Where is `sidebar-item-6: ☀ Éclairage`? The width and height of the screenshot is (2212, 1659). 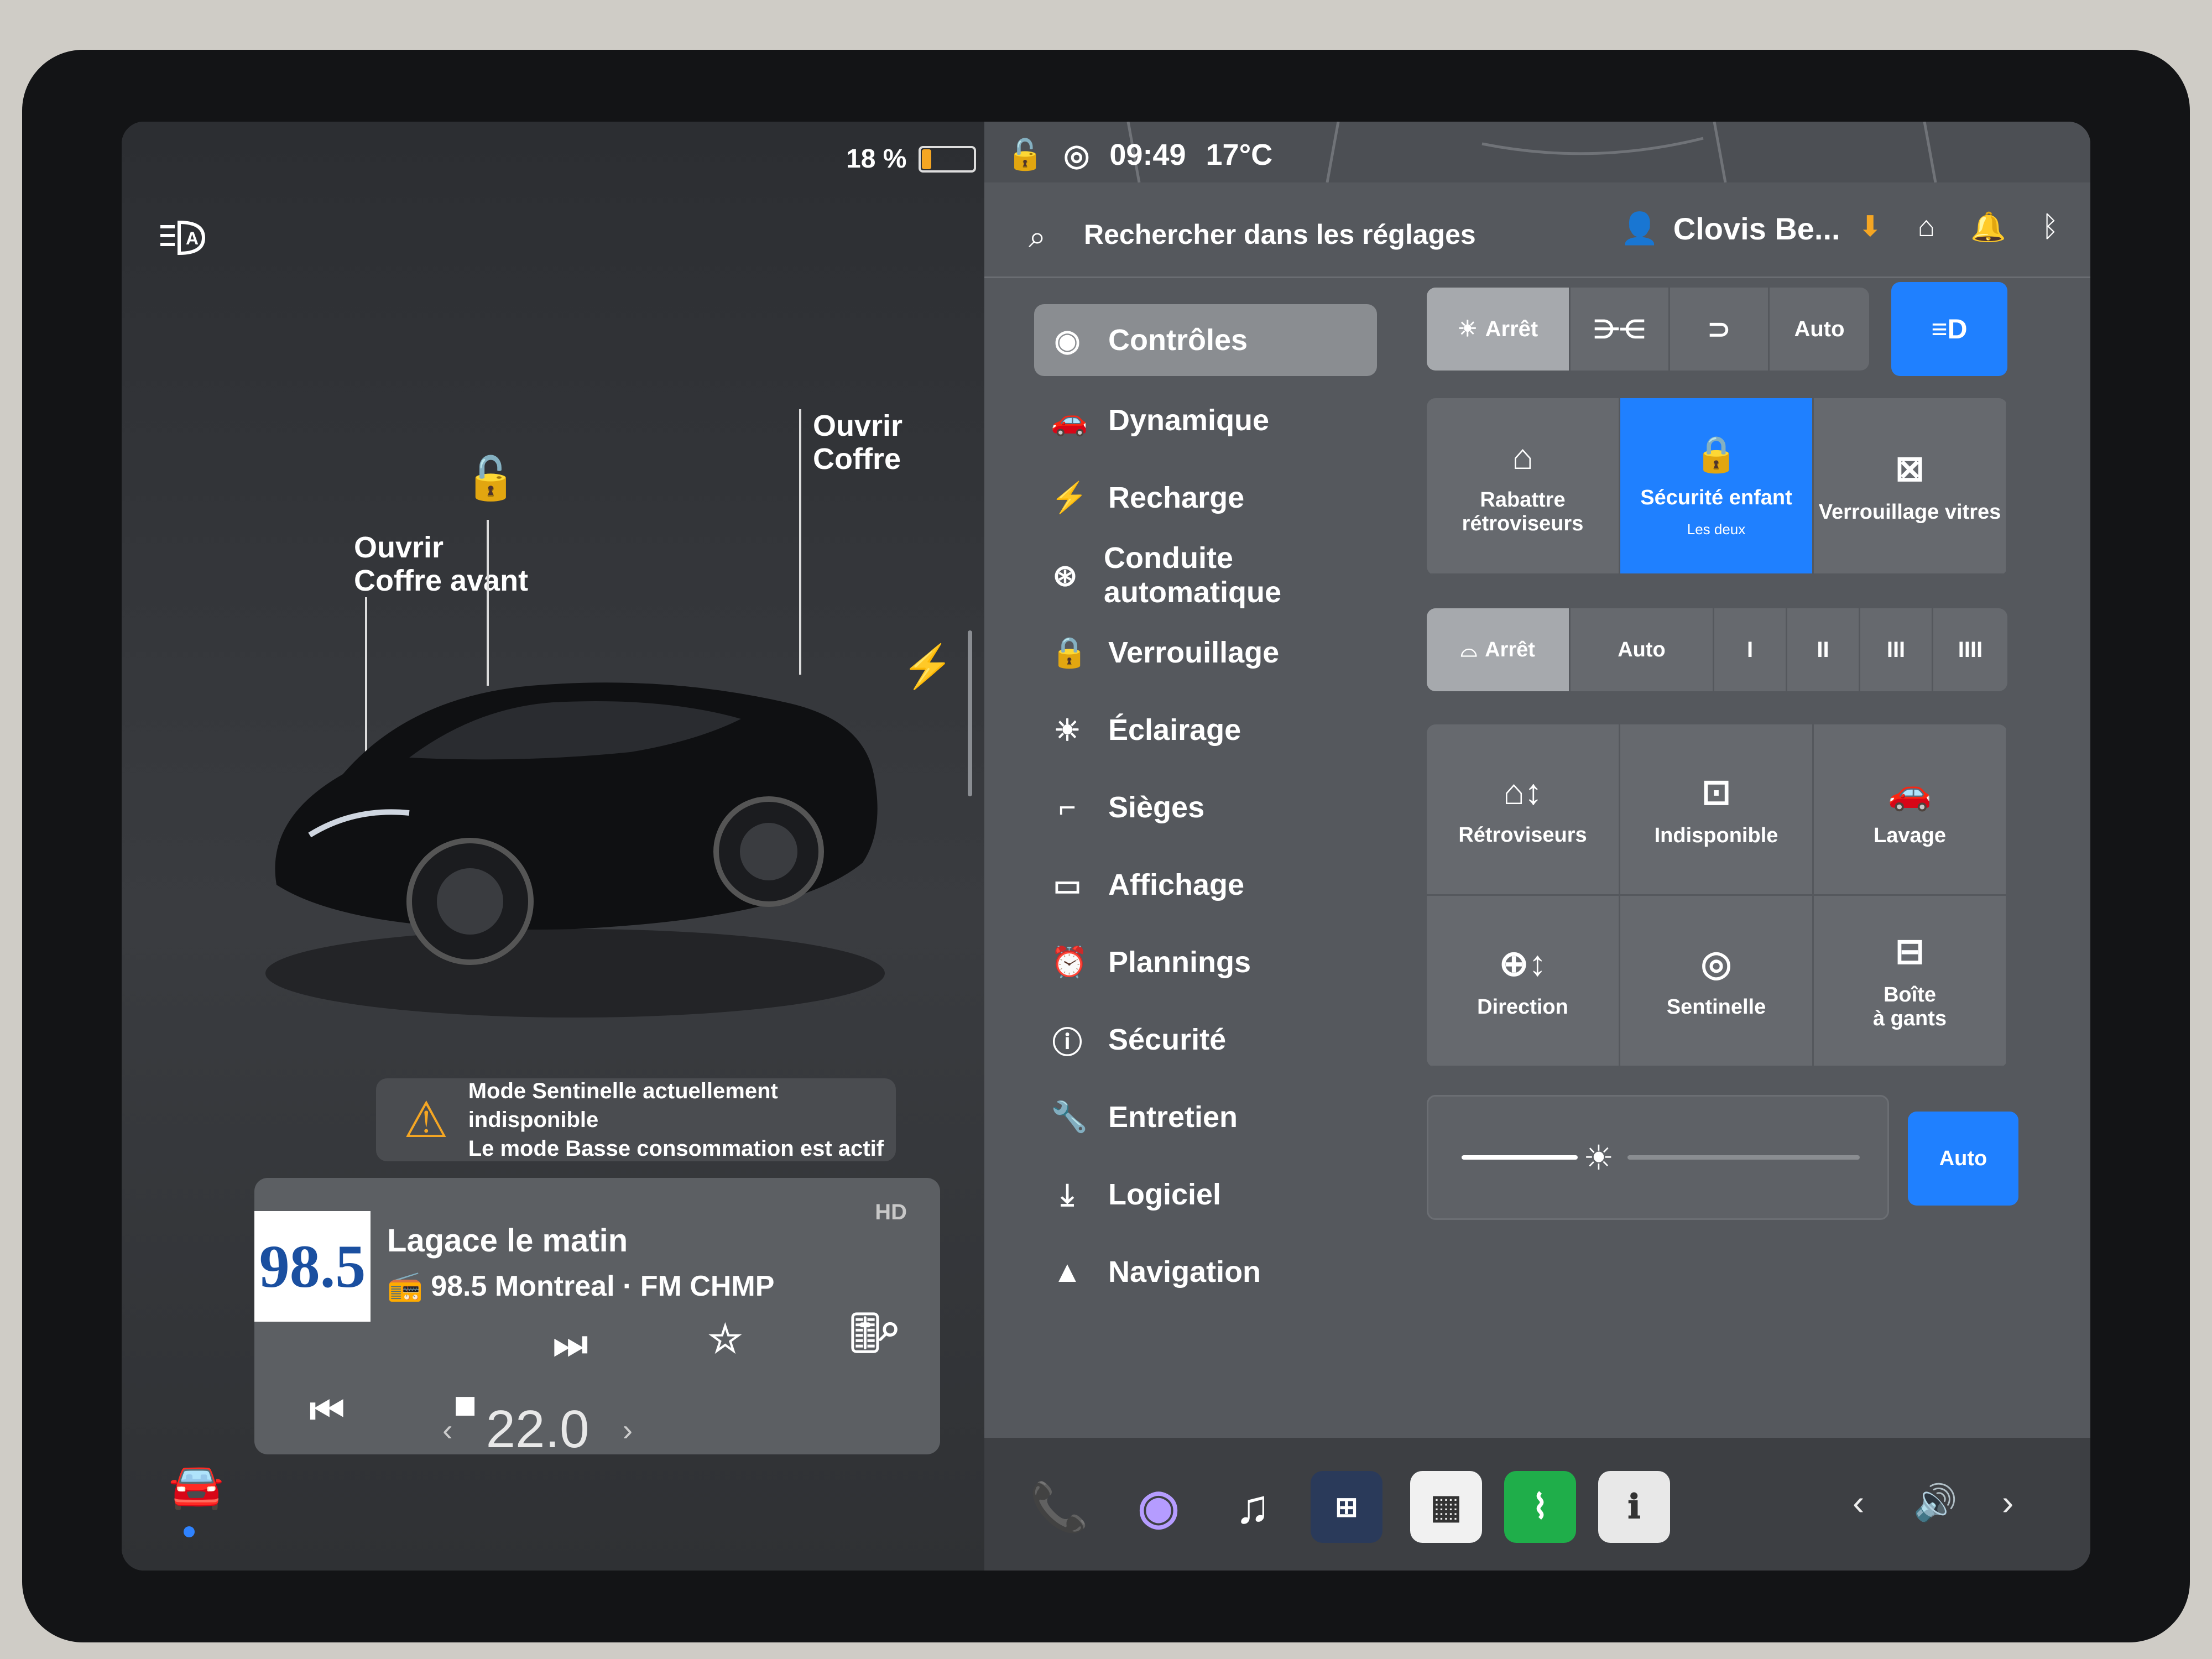
sidebar-item-6: ☀ Éclairage is located at coordinates (1206, 730).